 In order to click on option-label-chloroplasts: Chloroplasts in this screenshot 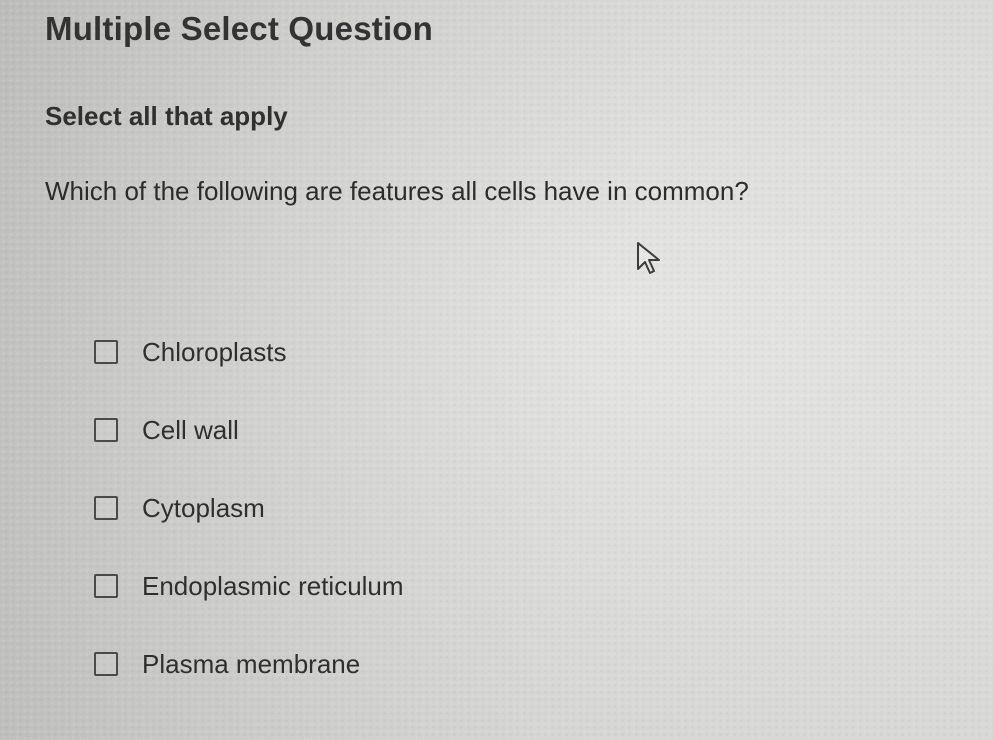, I will do `click(214, 351)`.